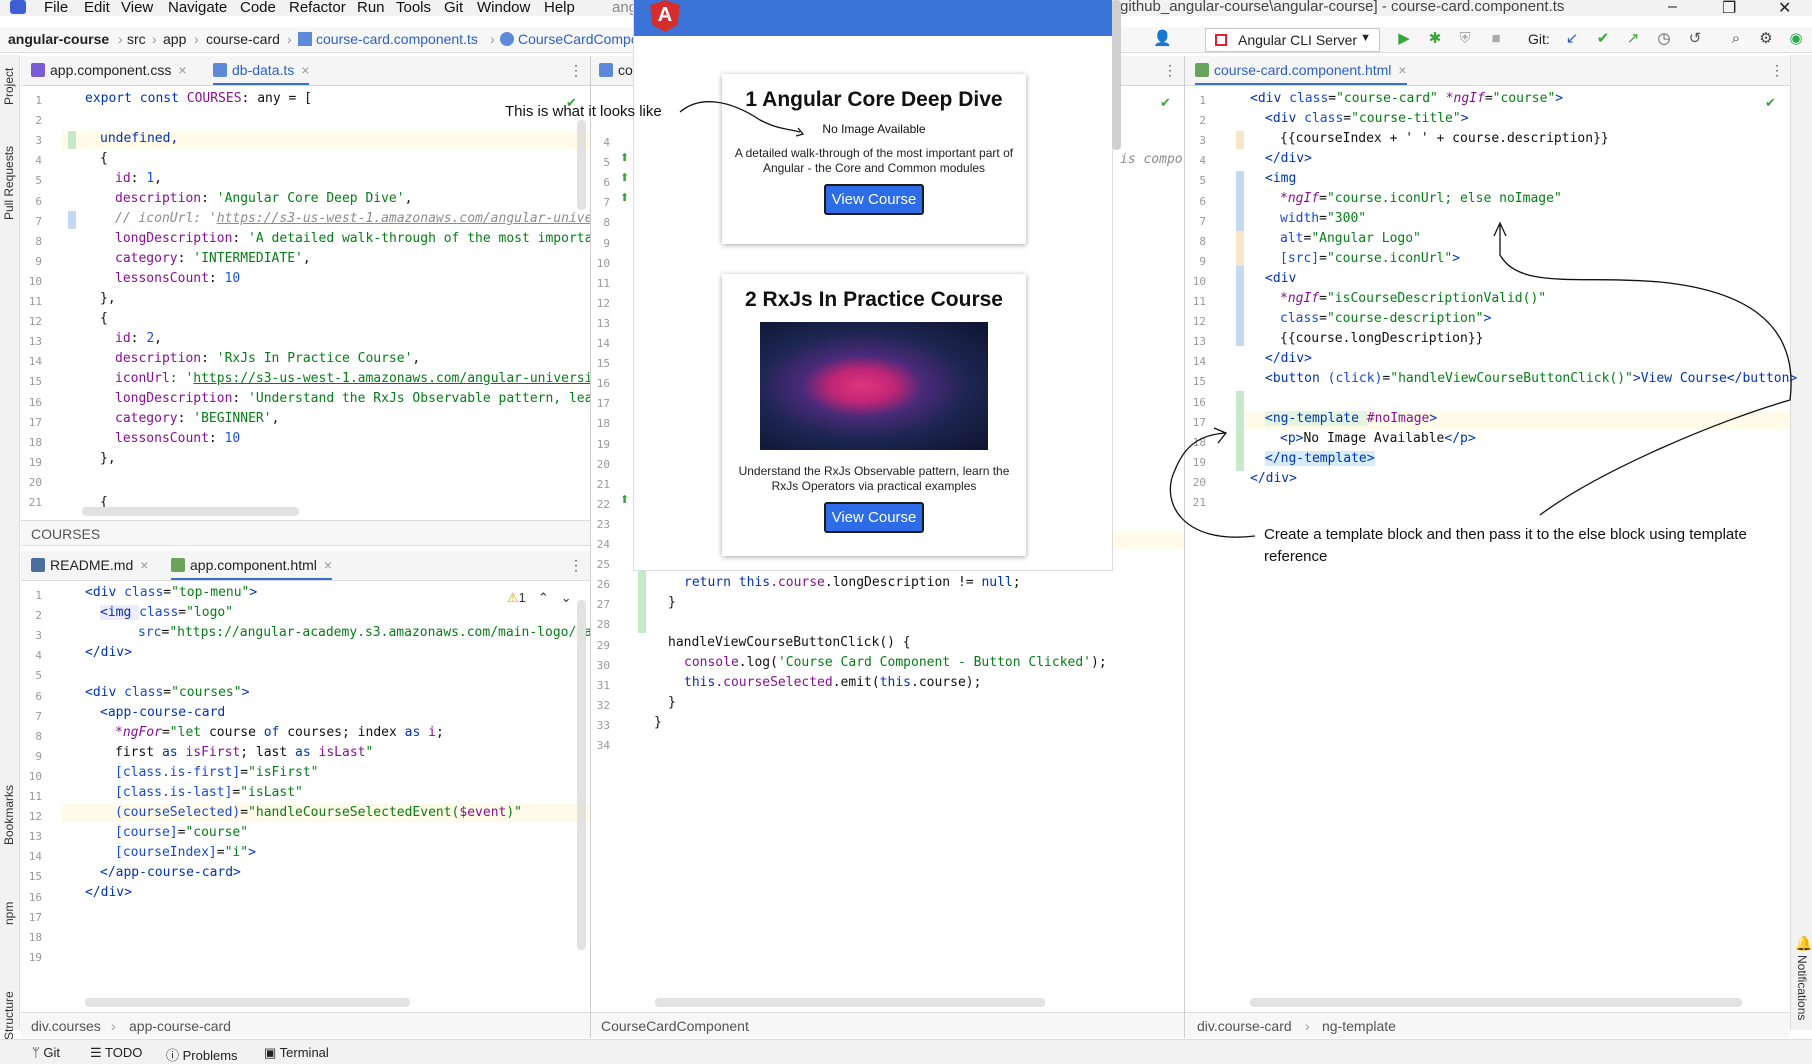 The width and height of the screenshot is (1812, 1064). Describe the element at coordinates (58, 39) in the screenshot. I see `breadcrumb-project: angular-course` at that location.